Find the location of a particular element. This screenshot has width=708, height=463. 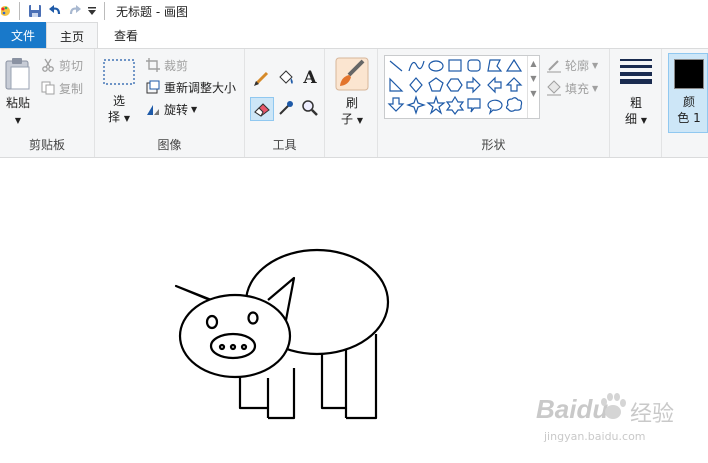

six-point-star-shape-icon is located at coordinates (455, 105).